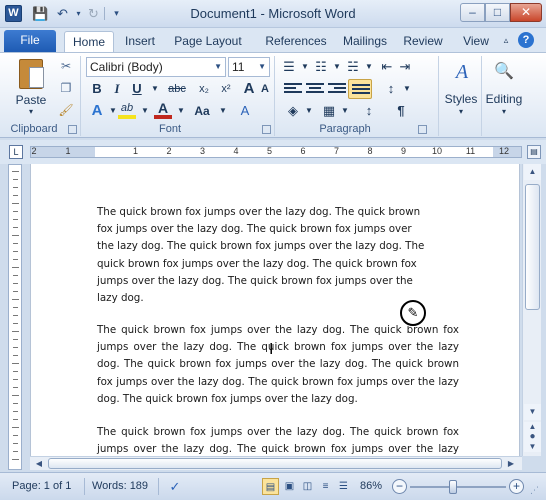  Describe the element at coordinates (511, 463) in the screenshot. I see `scroll-right-icon: ▶` at that location.